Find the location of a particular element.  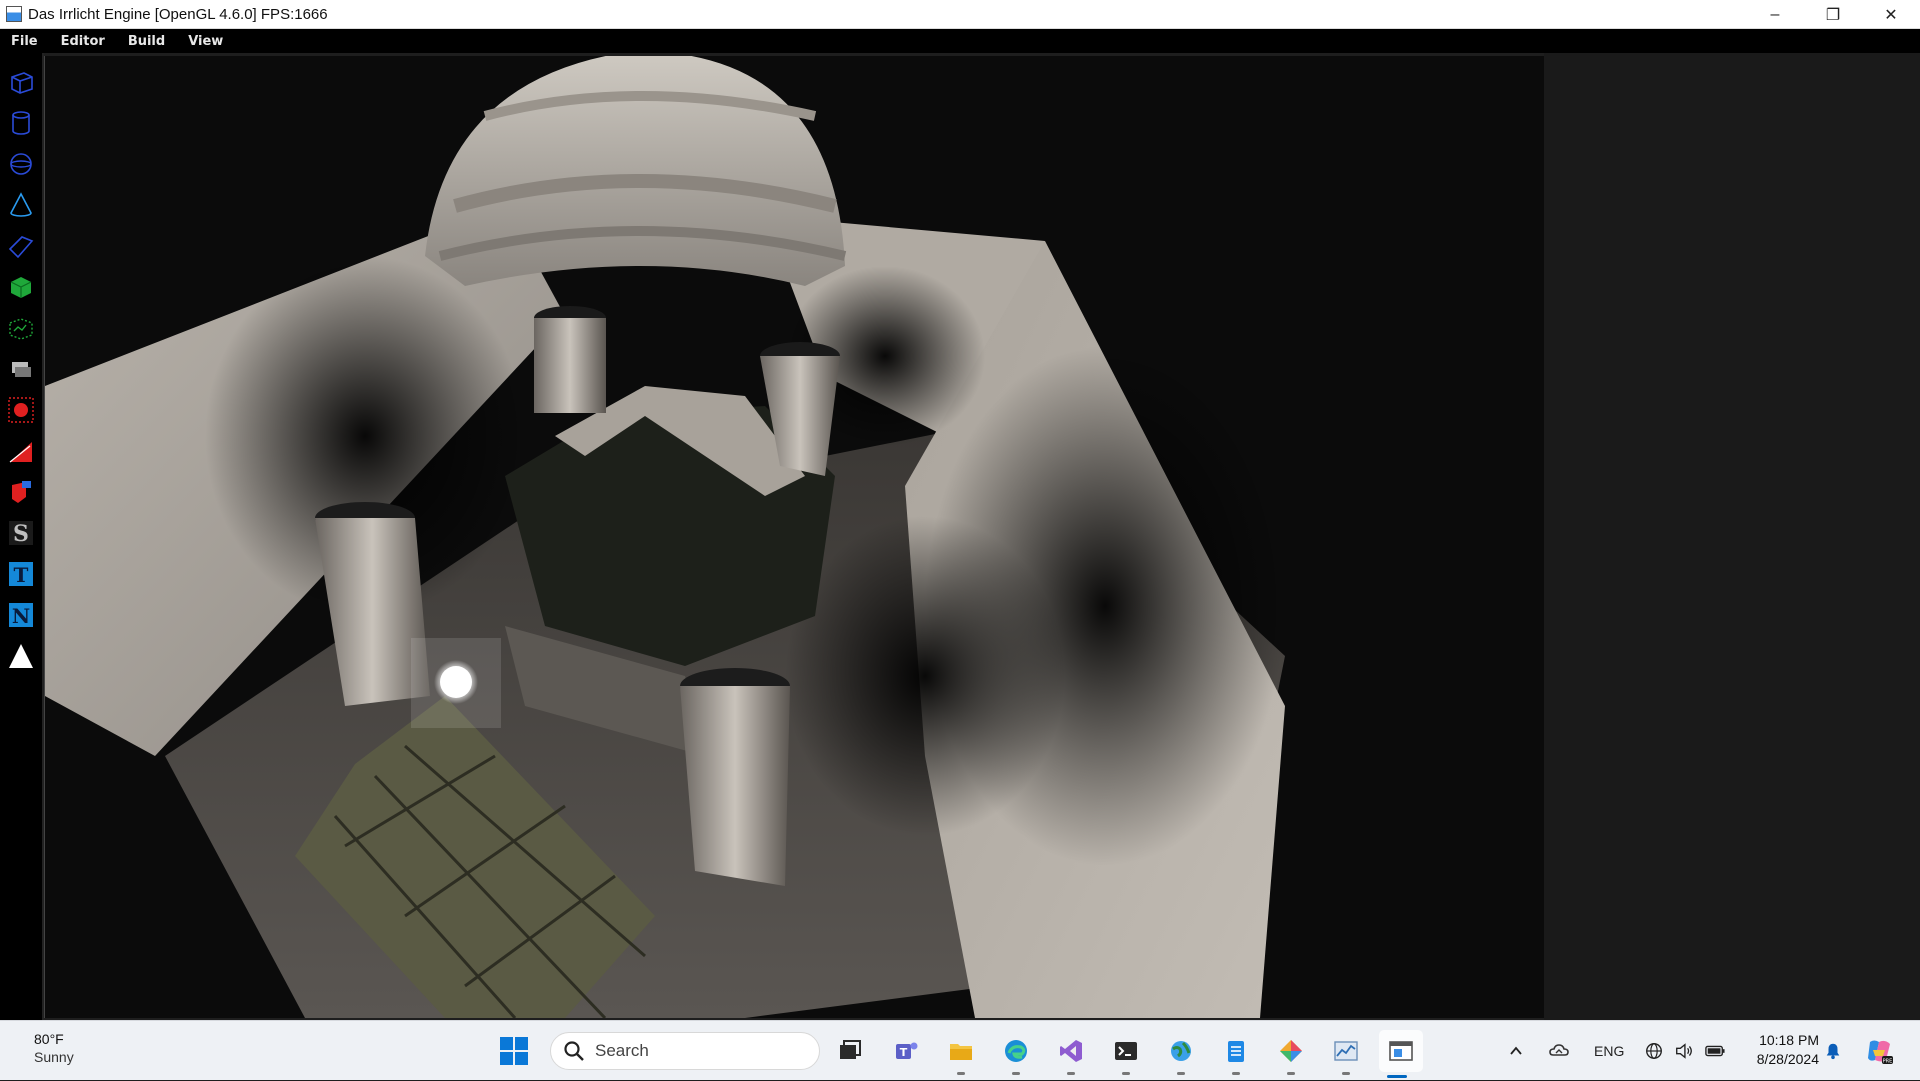

text-letter: T is located at coordinates (21, 575).